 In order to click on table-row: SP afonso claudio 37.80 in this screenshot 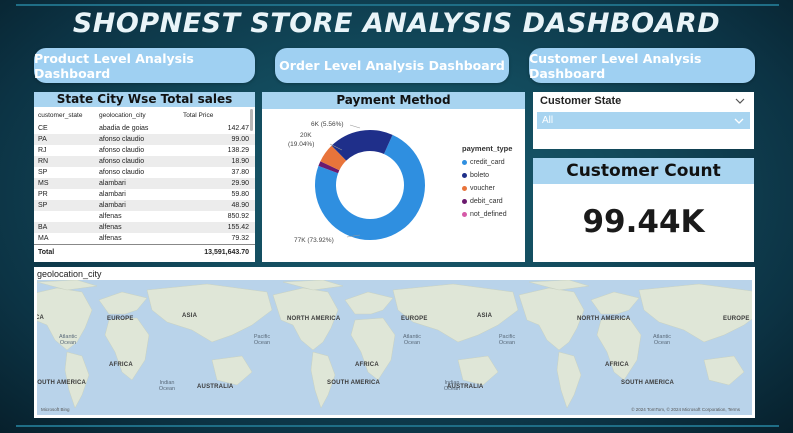, I will do `click(144, 172)`.